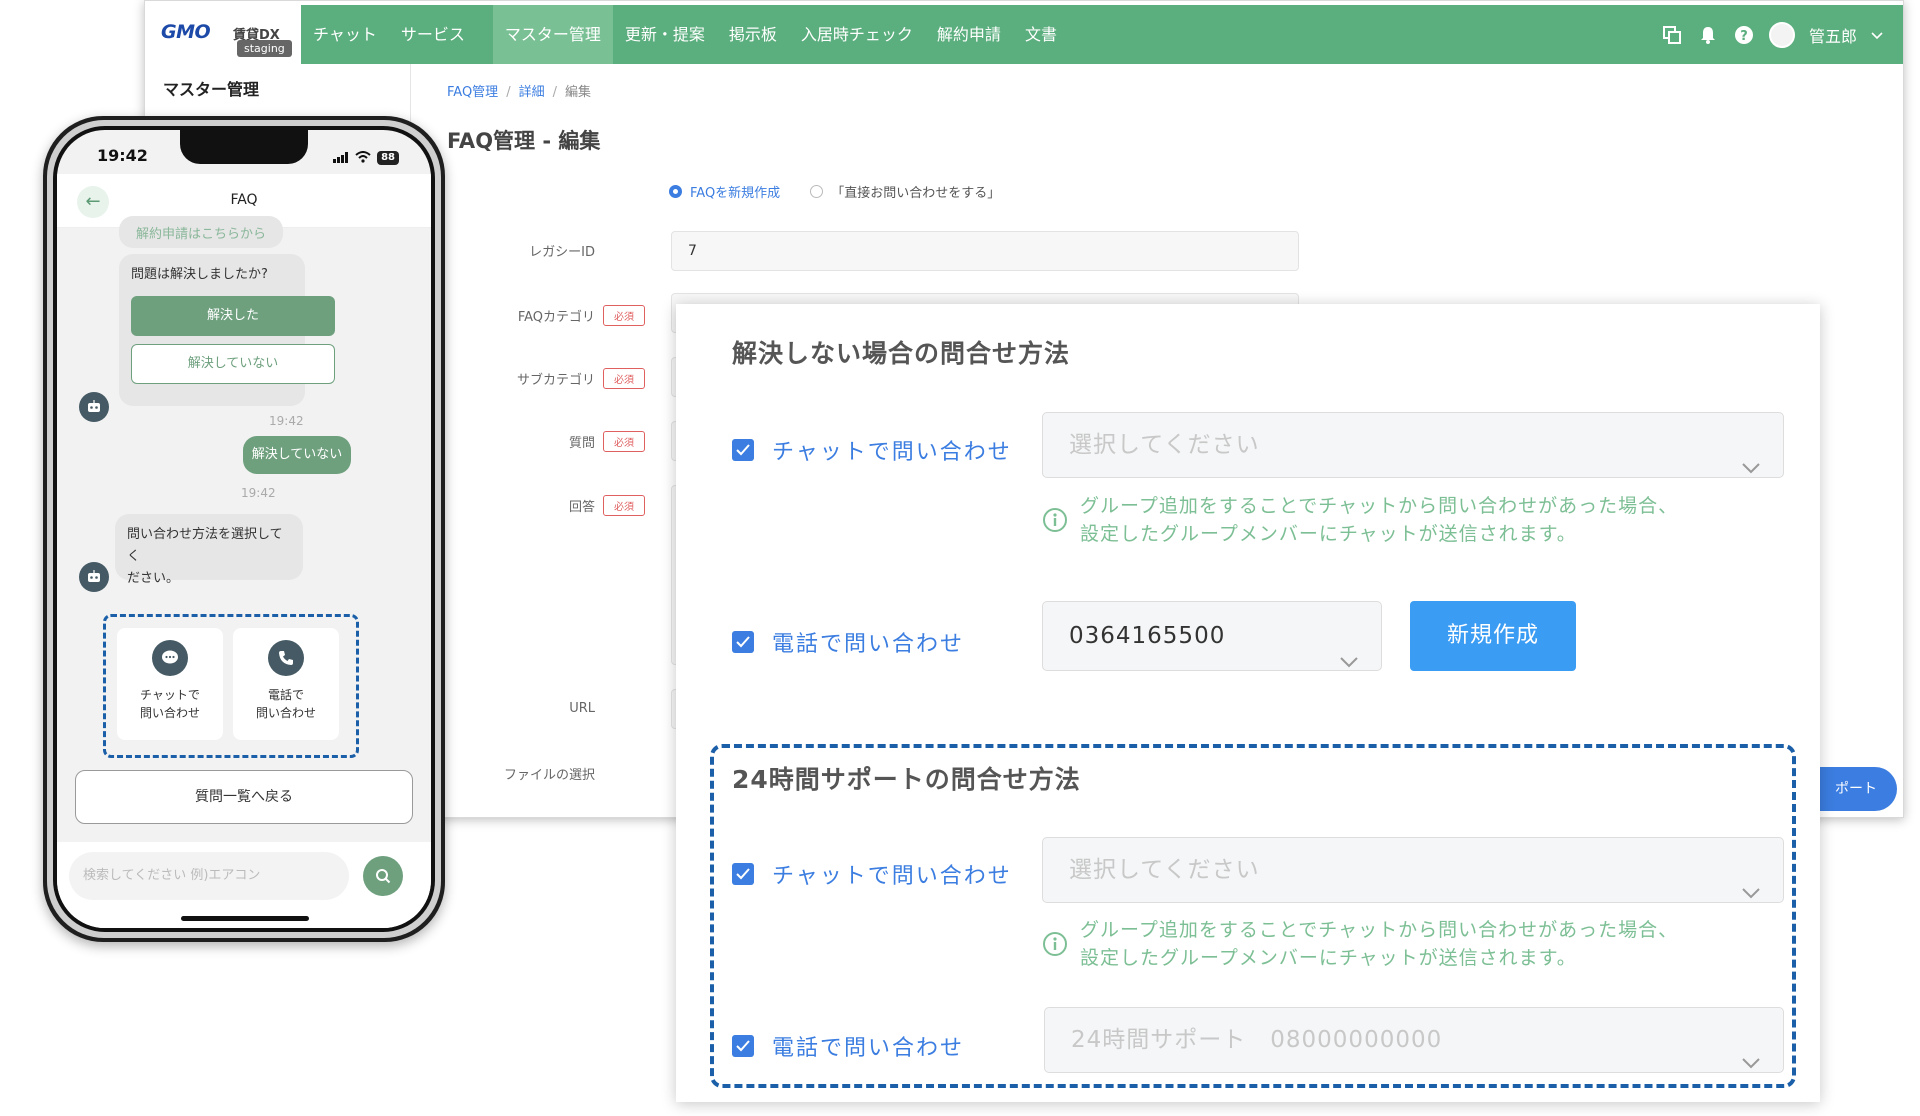 Image resolution: width=1920 pixels, height=1116 pixels. Describe the element at coordinates (341, 157) in the screenshot. I see `signal-icon` at that location.